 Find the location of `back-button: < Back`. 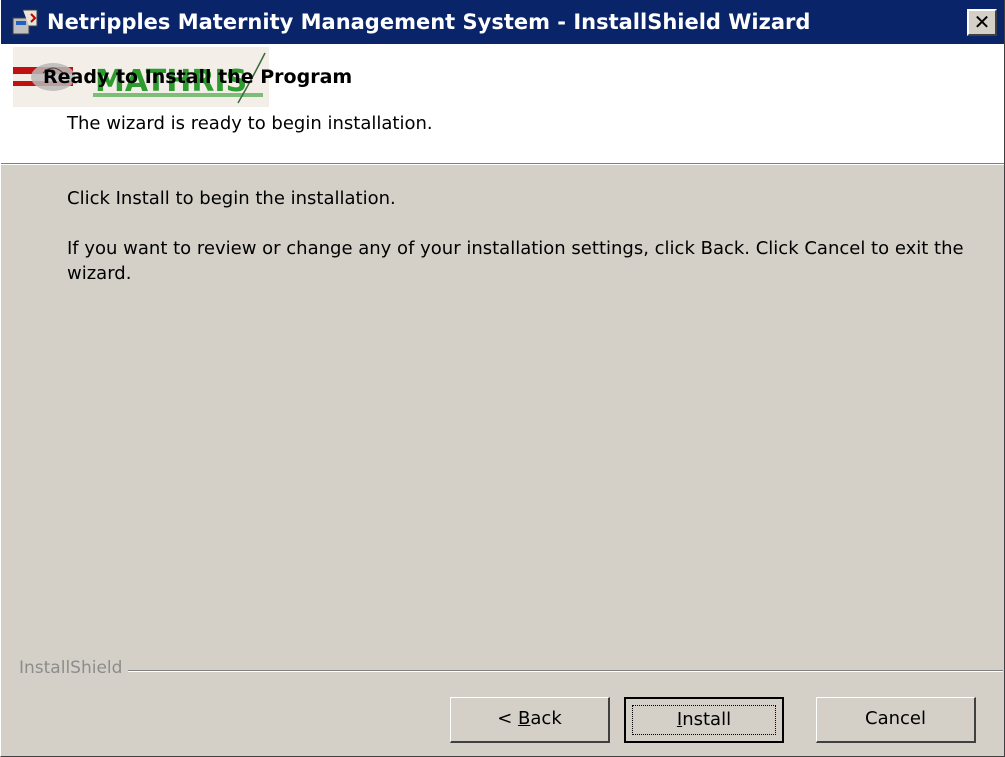

back-button: < Back is located at coordinates (530, 720).